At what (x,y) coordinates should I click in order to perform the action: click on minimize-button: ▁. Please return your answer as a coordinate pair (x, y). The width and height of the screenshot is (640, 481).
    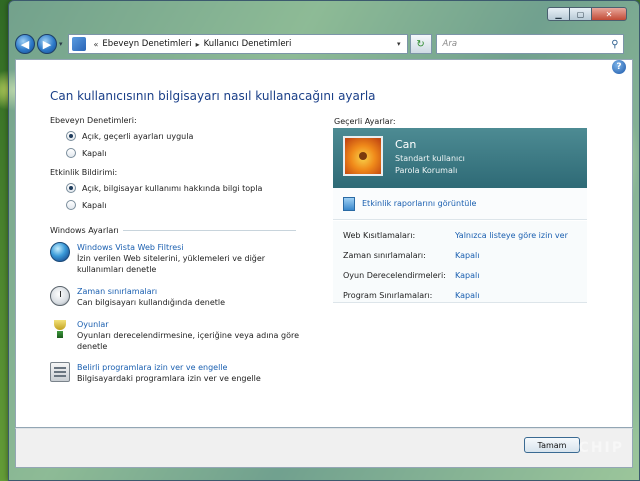
    Looking at the image, I should click on (558, 14).